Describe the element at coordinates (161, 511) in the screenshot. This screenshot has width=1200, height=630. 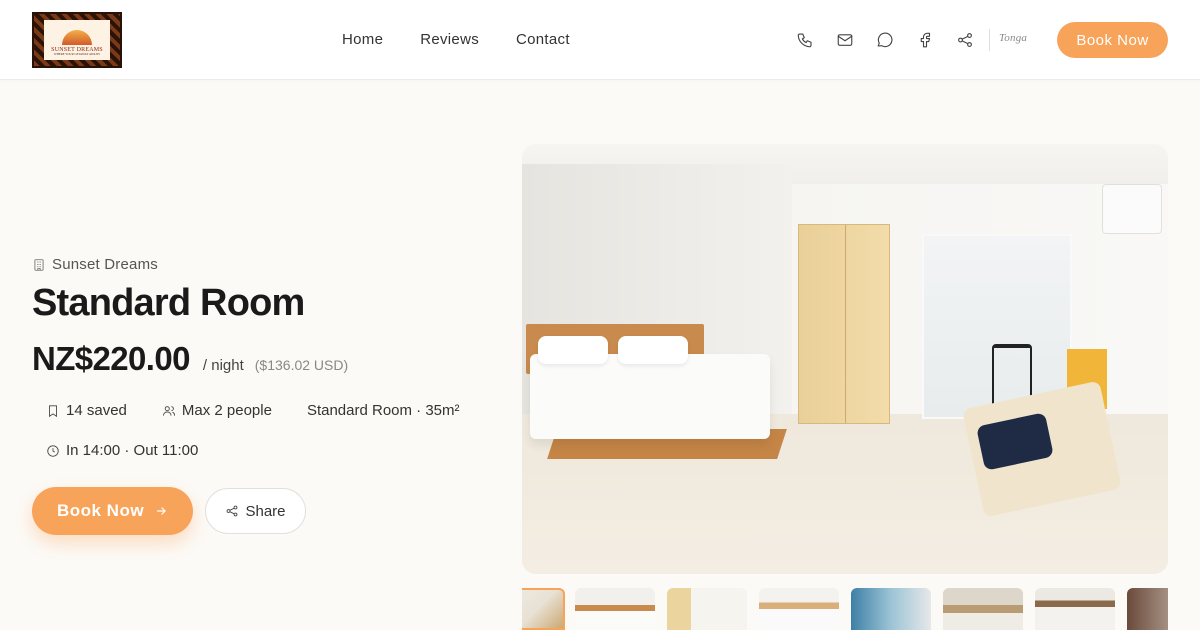
I see `arrow-right-icon` at that location.